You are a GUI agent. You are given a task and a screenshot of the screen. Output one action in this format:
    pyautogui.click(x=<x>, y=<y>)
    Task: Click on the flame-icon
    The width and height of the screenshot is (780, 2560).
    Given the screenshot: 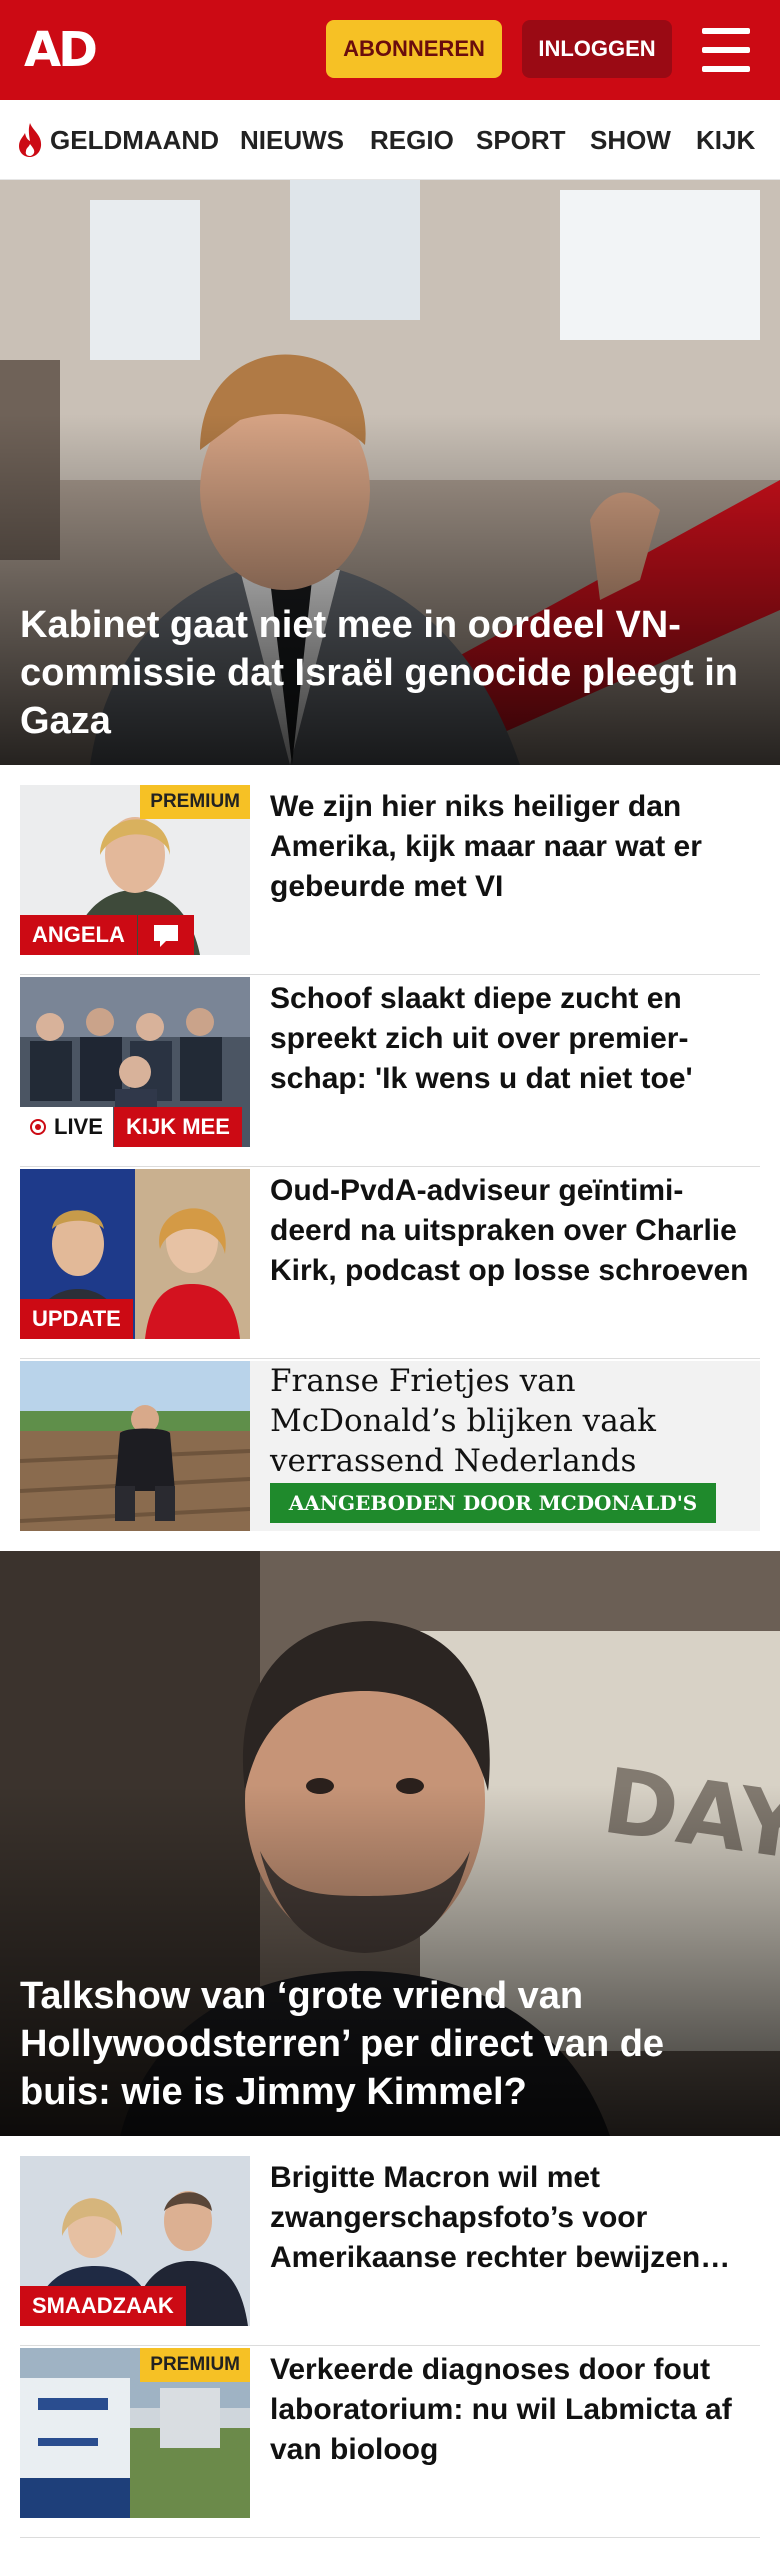 What is the action you would take?
    pyautogui.click(x=30, y=140)
    